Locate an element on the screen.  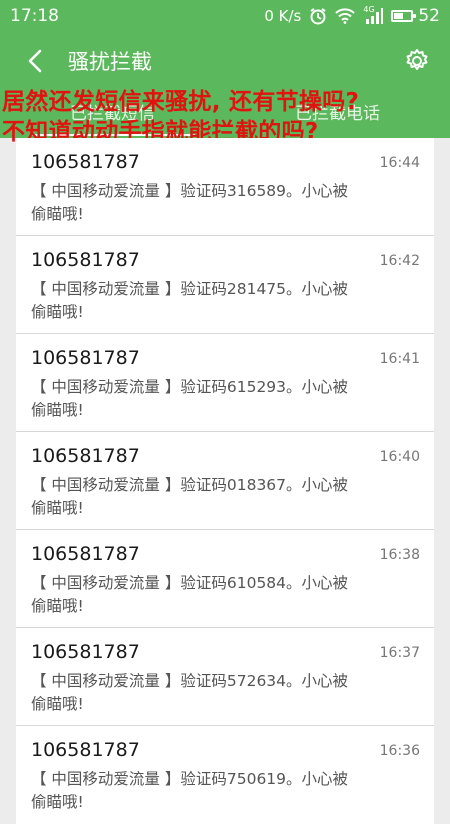
battery-fill is located at coordinates (398, 16).